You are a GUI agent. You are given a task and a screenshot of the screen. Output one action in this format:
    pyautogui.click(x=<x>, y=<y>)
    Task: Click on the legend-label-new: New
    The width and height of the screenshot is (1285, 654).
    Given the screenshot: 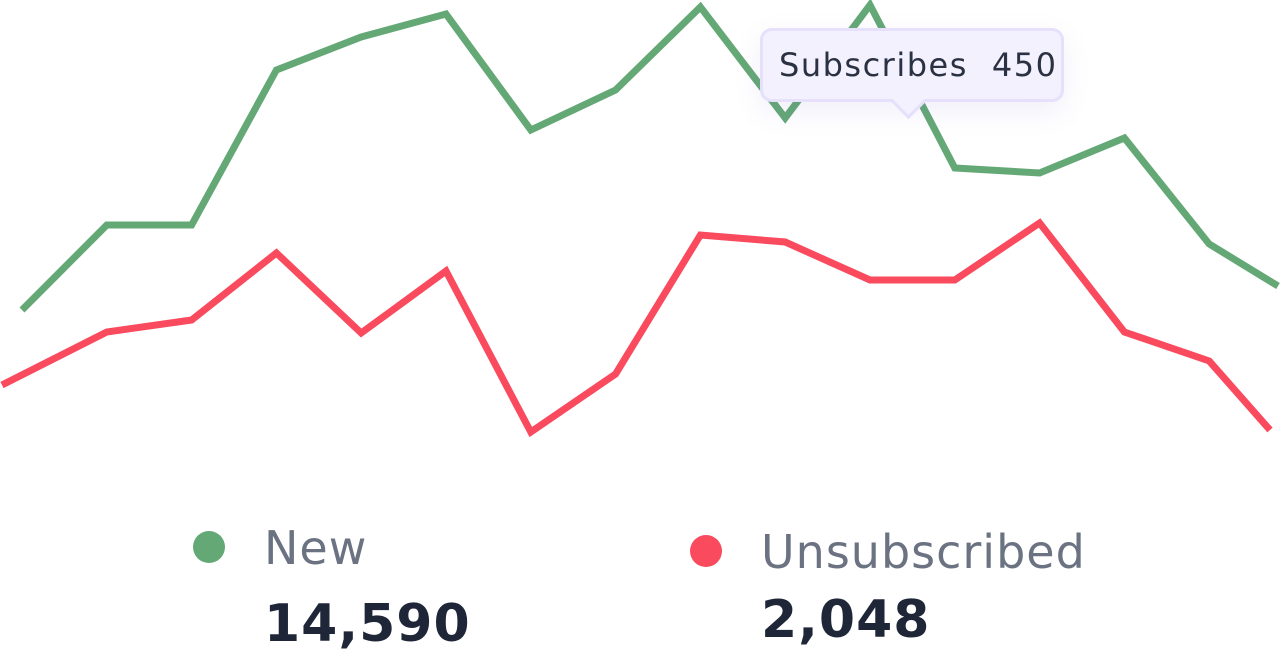 What is the action you would take?
    pyautogui.click(x=316, y=548)
    